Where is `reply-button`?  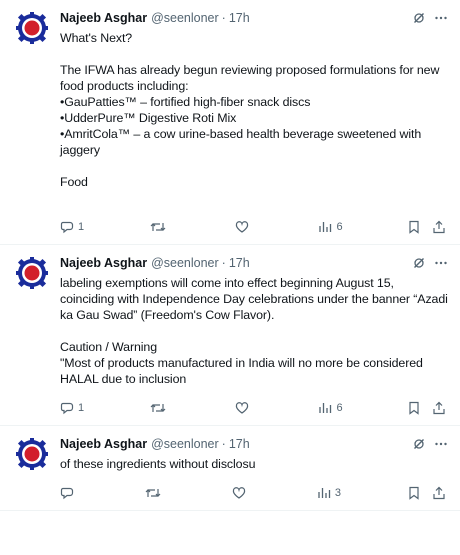 reply-button is located at coordinates (69, 493).